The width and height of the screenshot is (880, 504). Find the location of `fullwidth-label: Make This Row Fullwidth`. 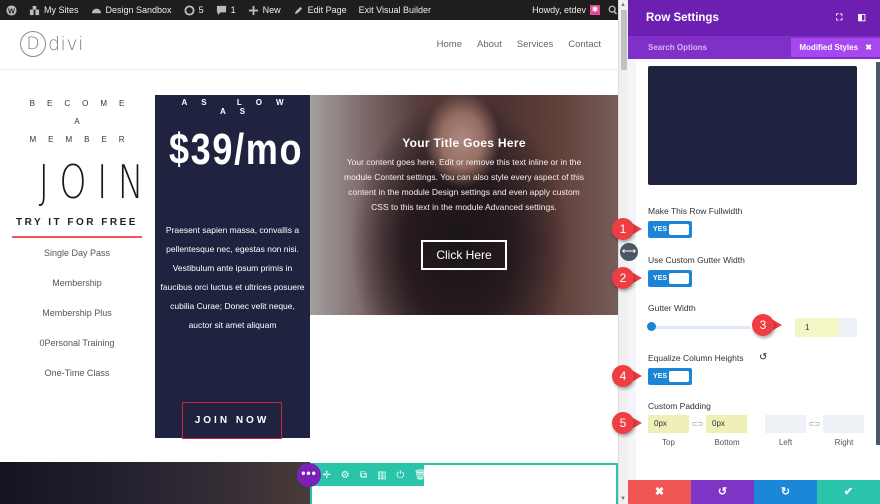

fullwidth-label: Make This Row Fullwidth is located at coordinates (695, 211).